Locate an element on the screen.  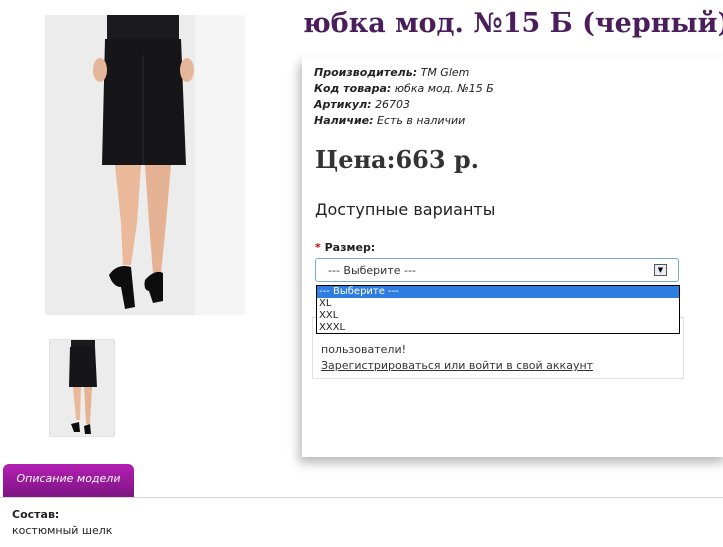
spec-article: Артикул: 26703 is located at coordinates (404, 105).